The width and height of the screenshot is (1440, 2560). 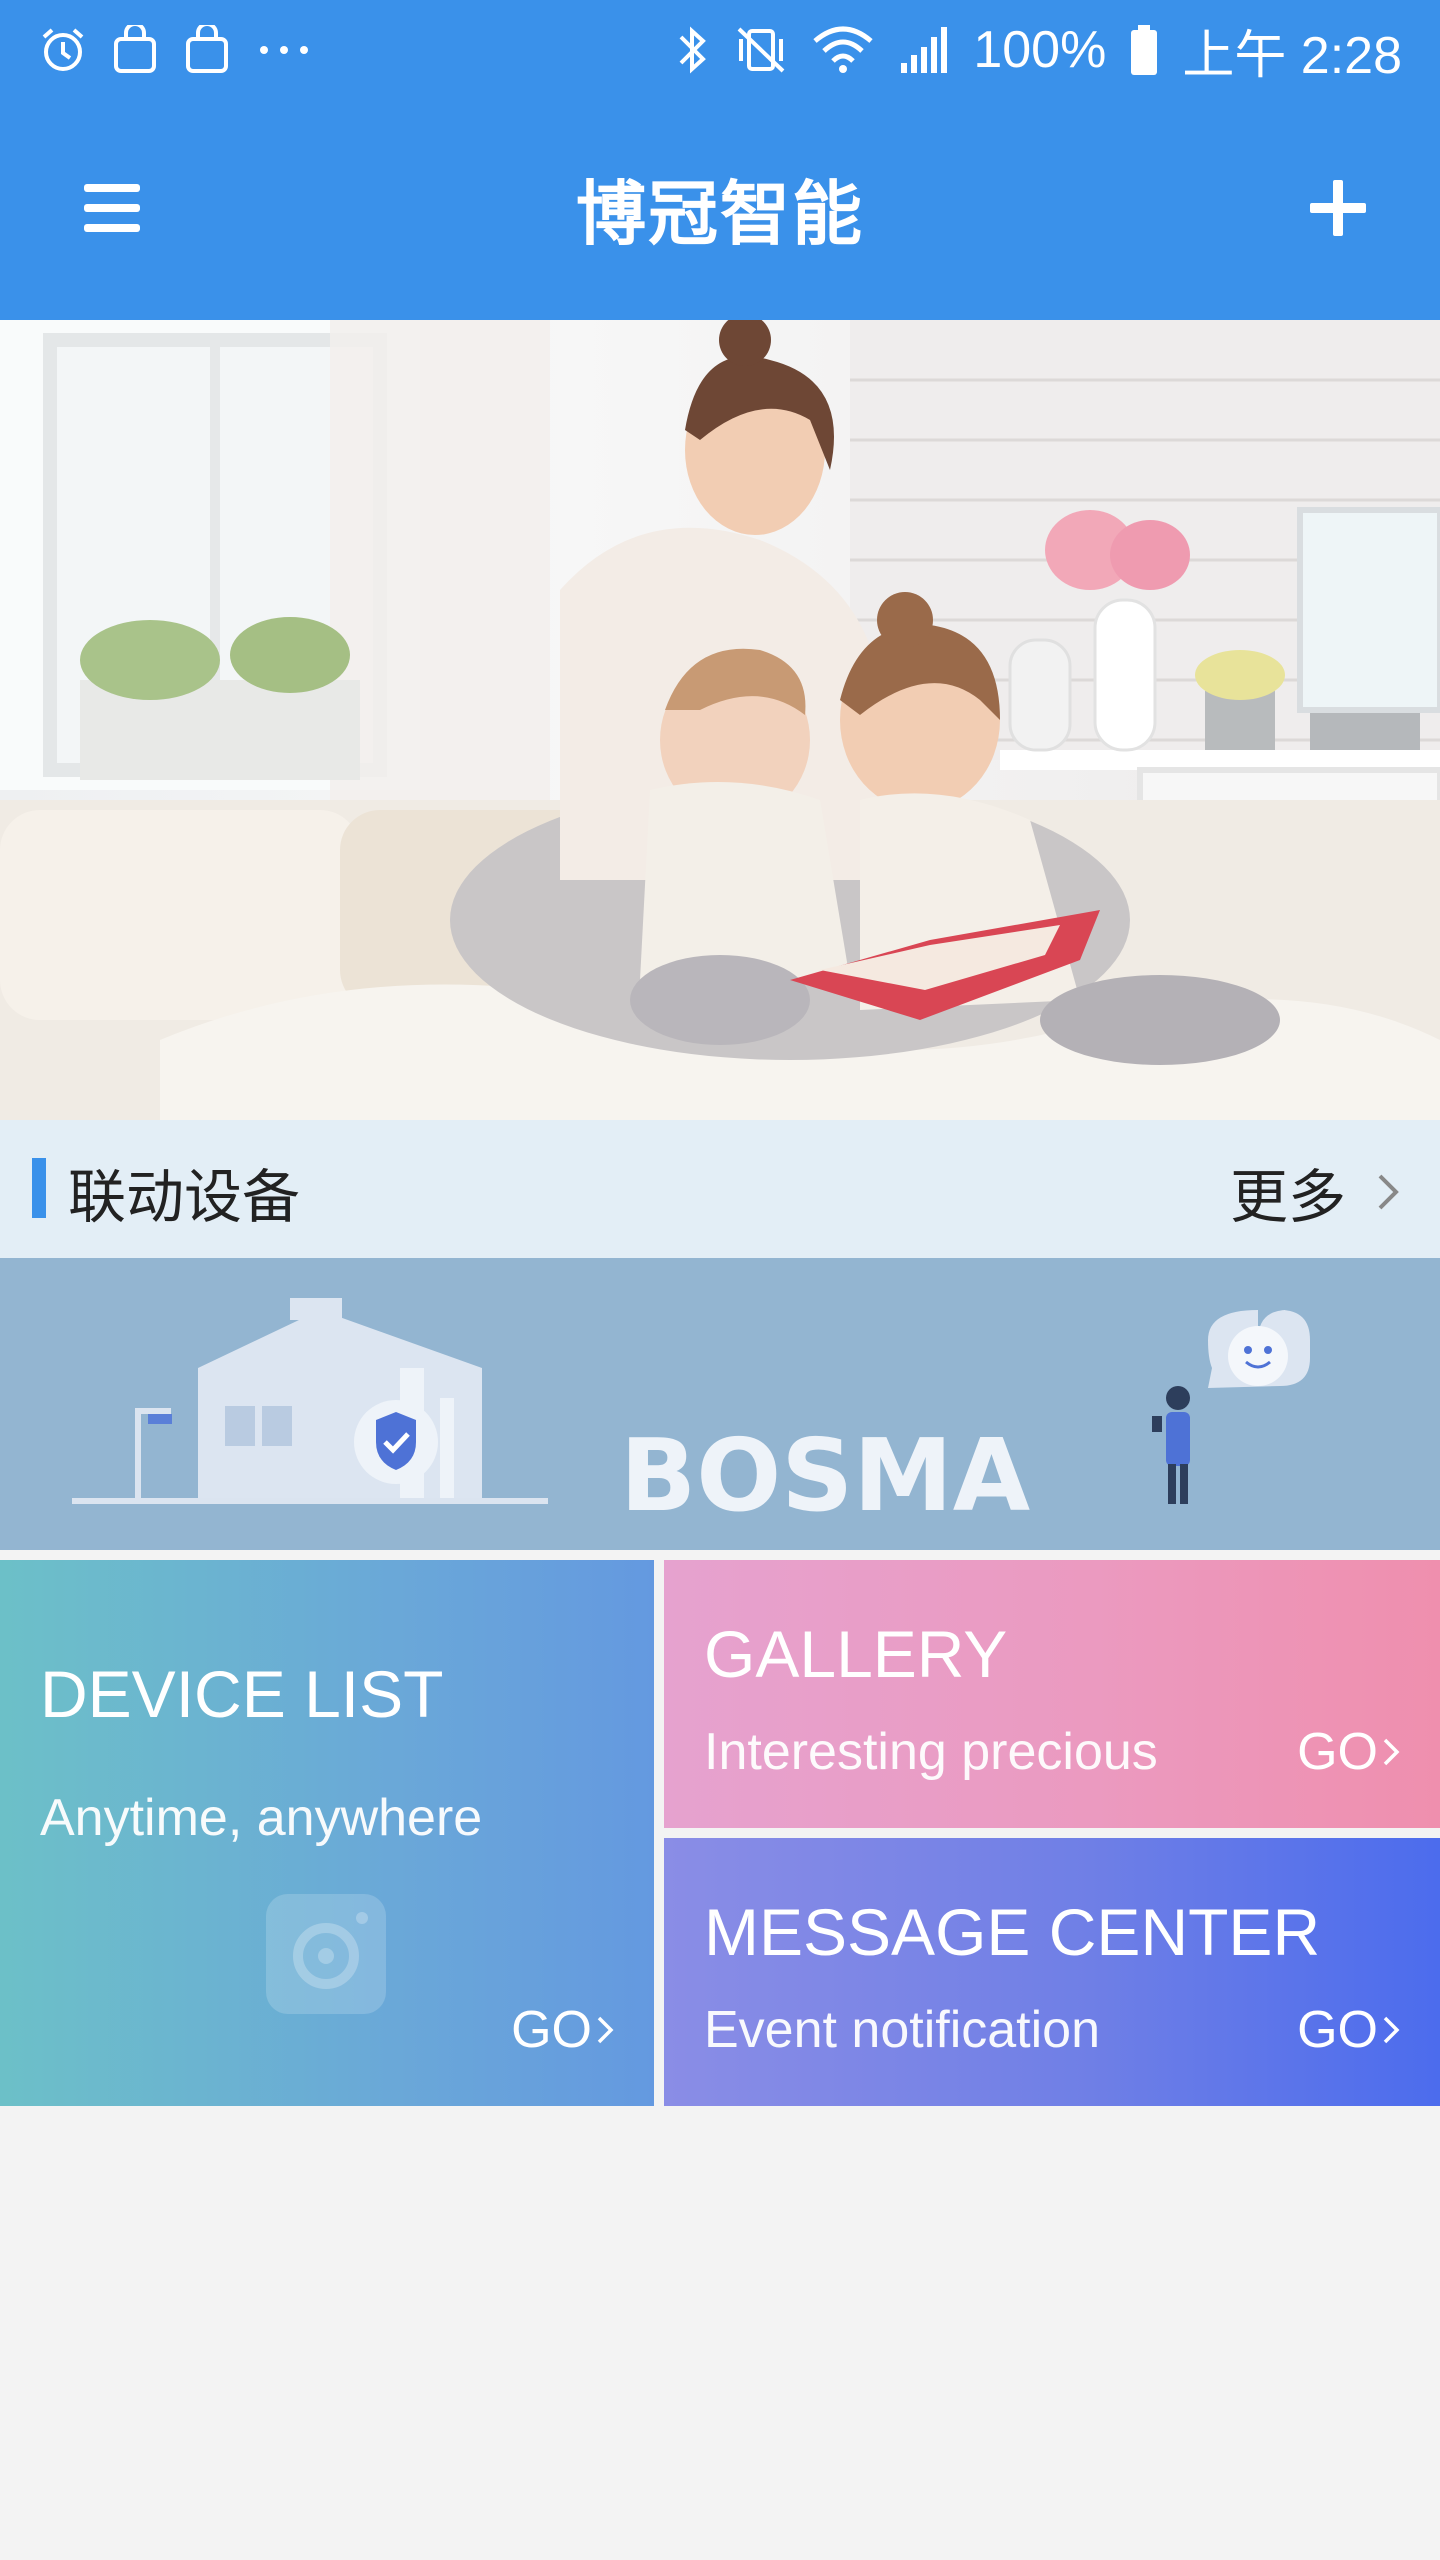 I want to click on device-list-tile: DEVICE LIST Anytime, anywhere GO, so click(x=327, y=1833).